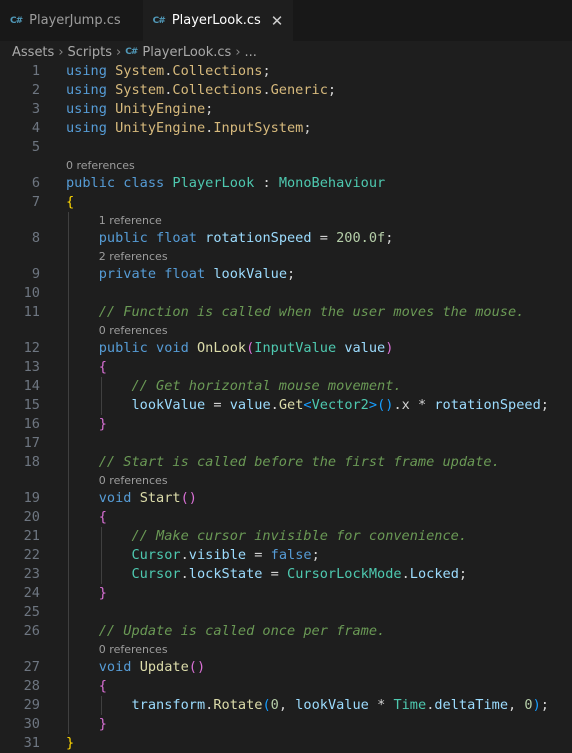 This screenshot has width=572, height=753. I want to click on close-icon: ✕, so click(277, 21).